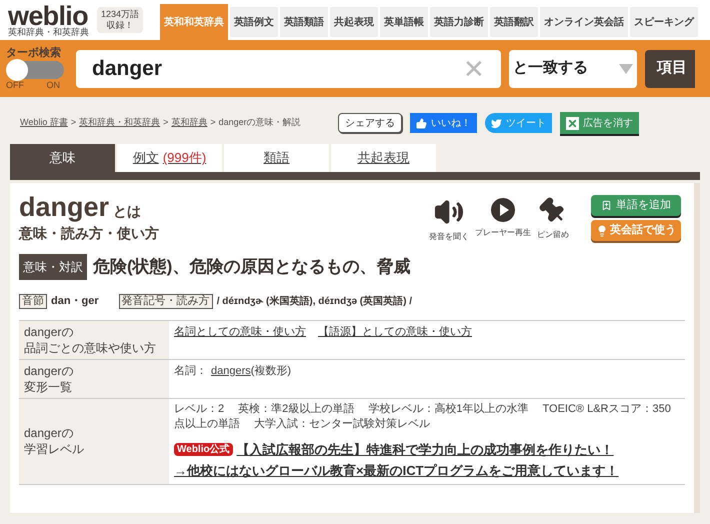  What do you see at coordinates (599, 123) in the screenshot?
I see `hide-ads-button: 広告を消す` at bounding box center [599, 123].